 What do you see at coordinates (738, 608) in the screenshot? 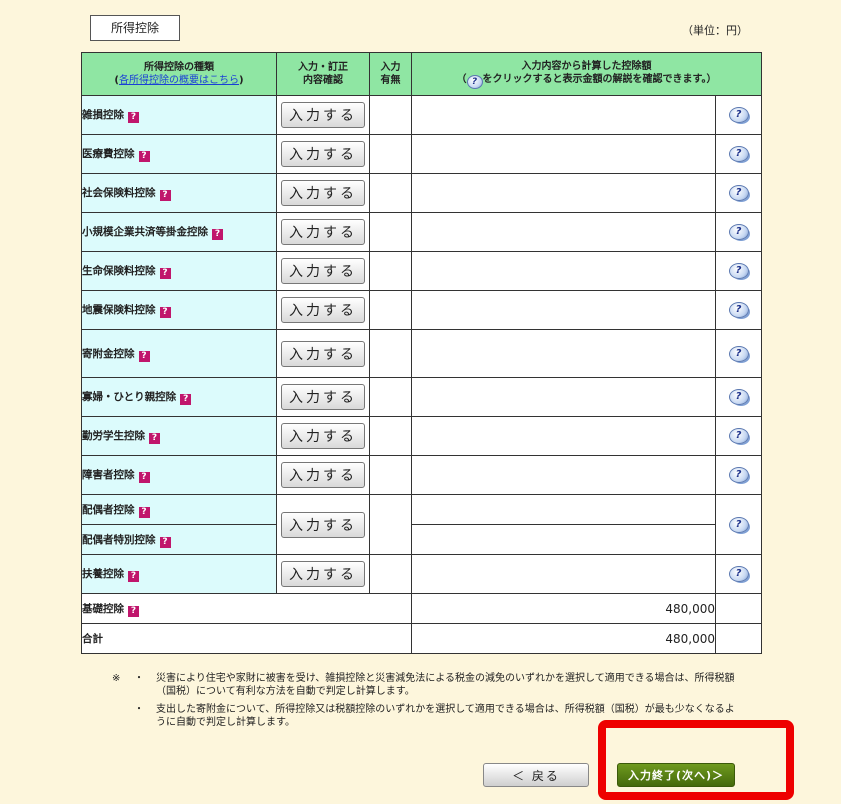
I see `help-cell` at bounding box center [738, 608].